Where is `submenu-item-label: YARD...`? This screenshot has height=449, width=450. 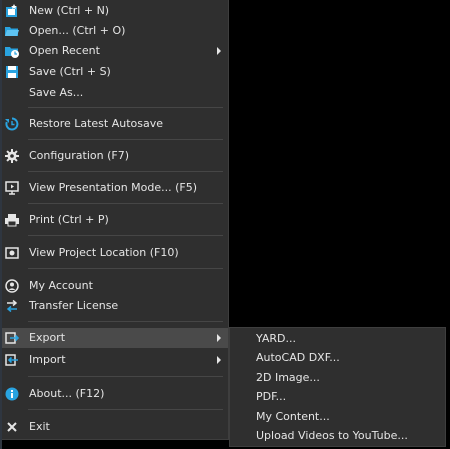 submenu-item-label: YARD... is located at coordinates (276, 338).